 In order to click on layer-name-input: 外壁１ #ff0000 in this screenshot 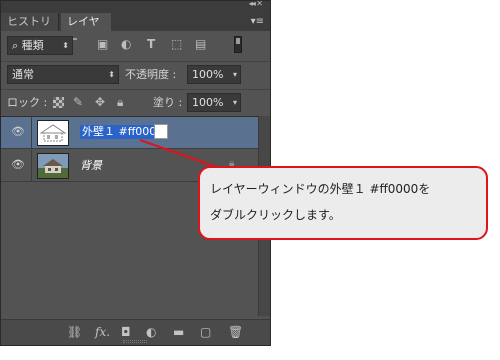, I will do `click(123, 132)`.